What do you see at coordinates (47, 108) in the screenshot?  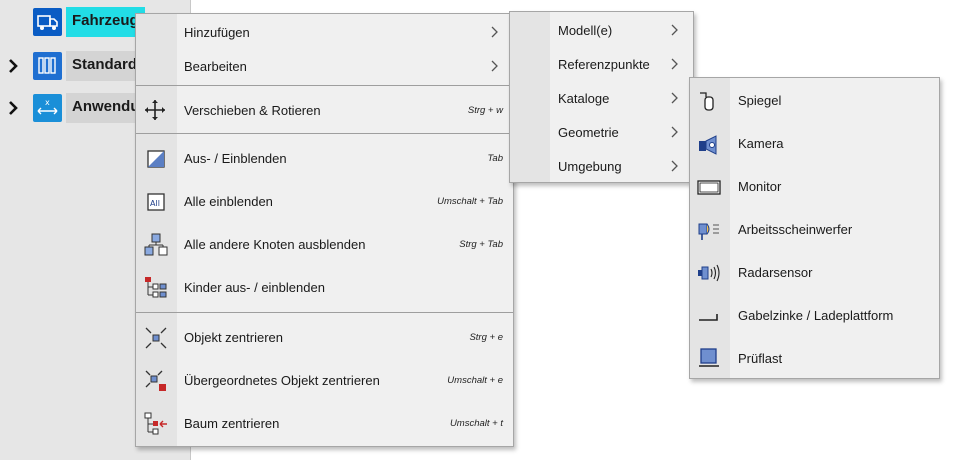 I see `axis-arrows-icon: x` at bounding box center [47, 108].